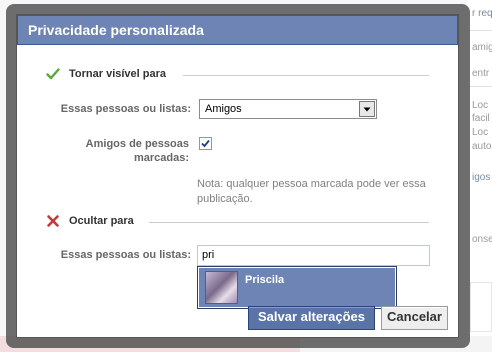 The width and height of the screenshot is (492, 352). Describe the element at coordinates (482, 146) in the screenshot. I see `background-text: auto` at that location.